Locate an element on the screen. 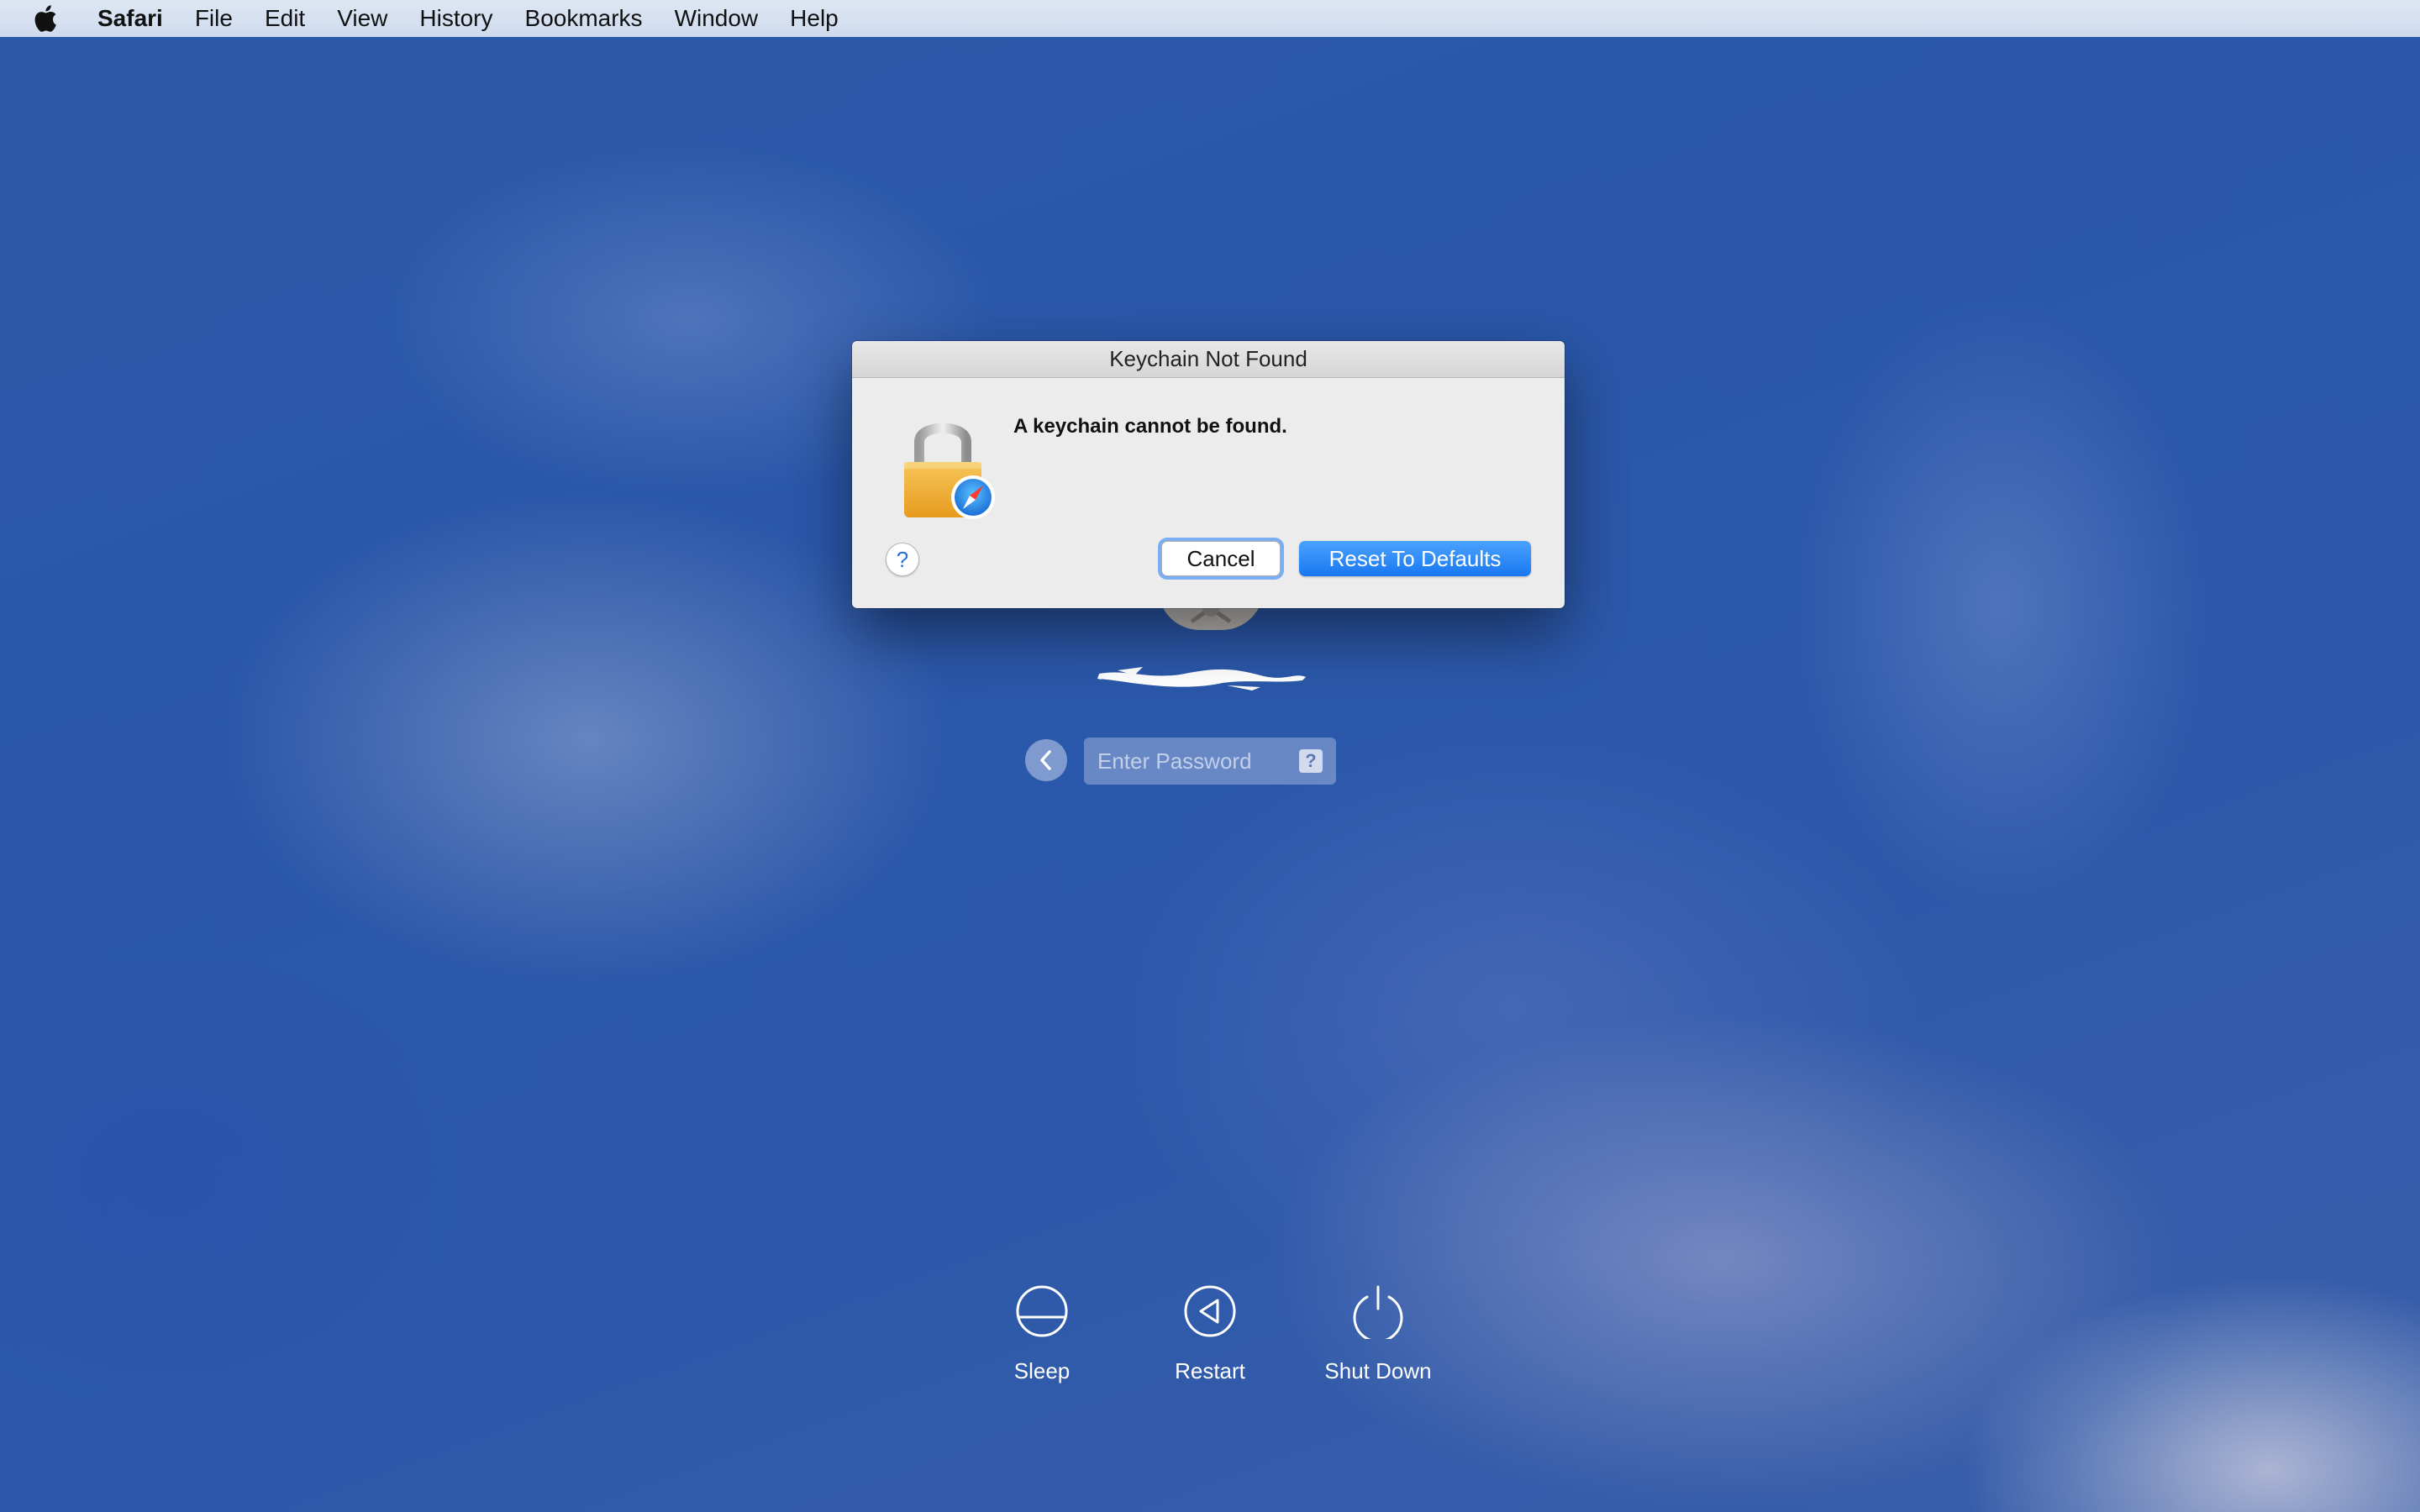 The image size is (2420, 1512). keychain-lock-icon is located at coordinates (950, 471).